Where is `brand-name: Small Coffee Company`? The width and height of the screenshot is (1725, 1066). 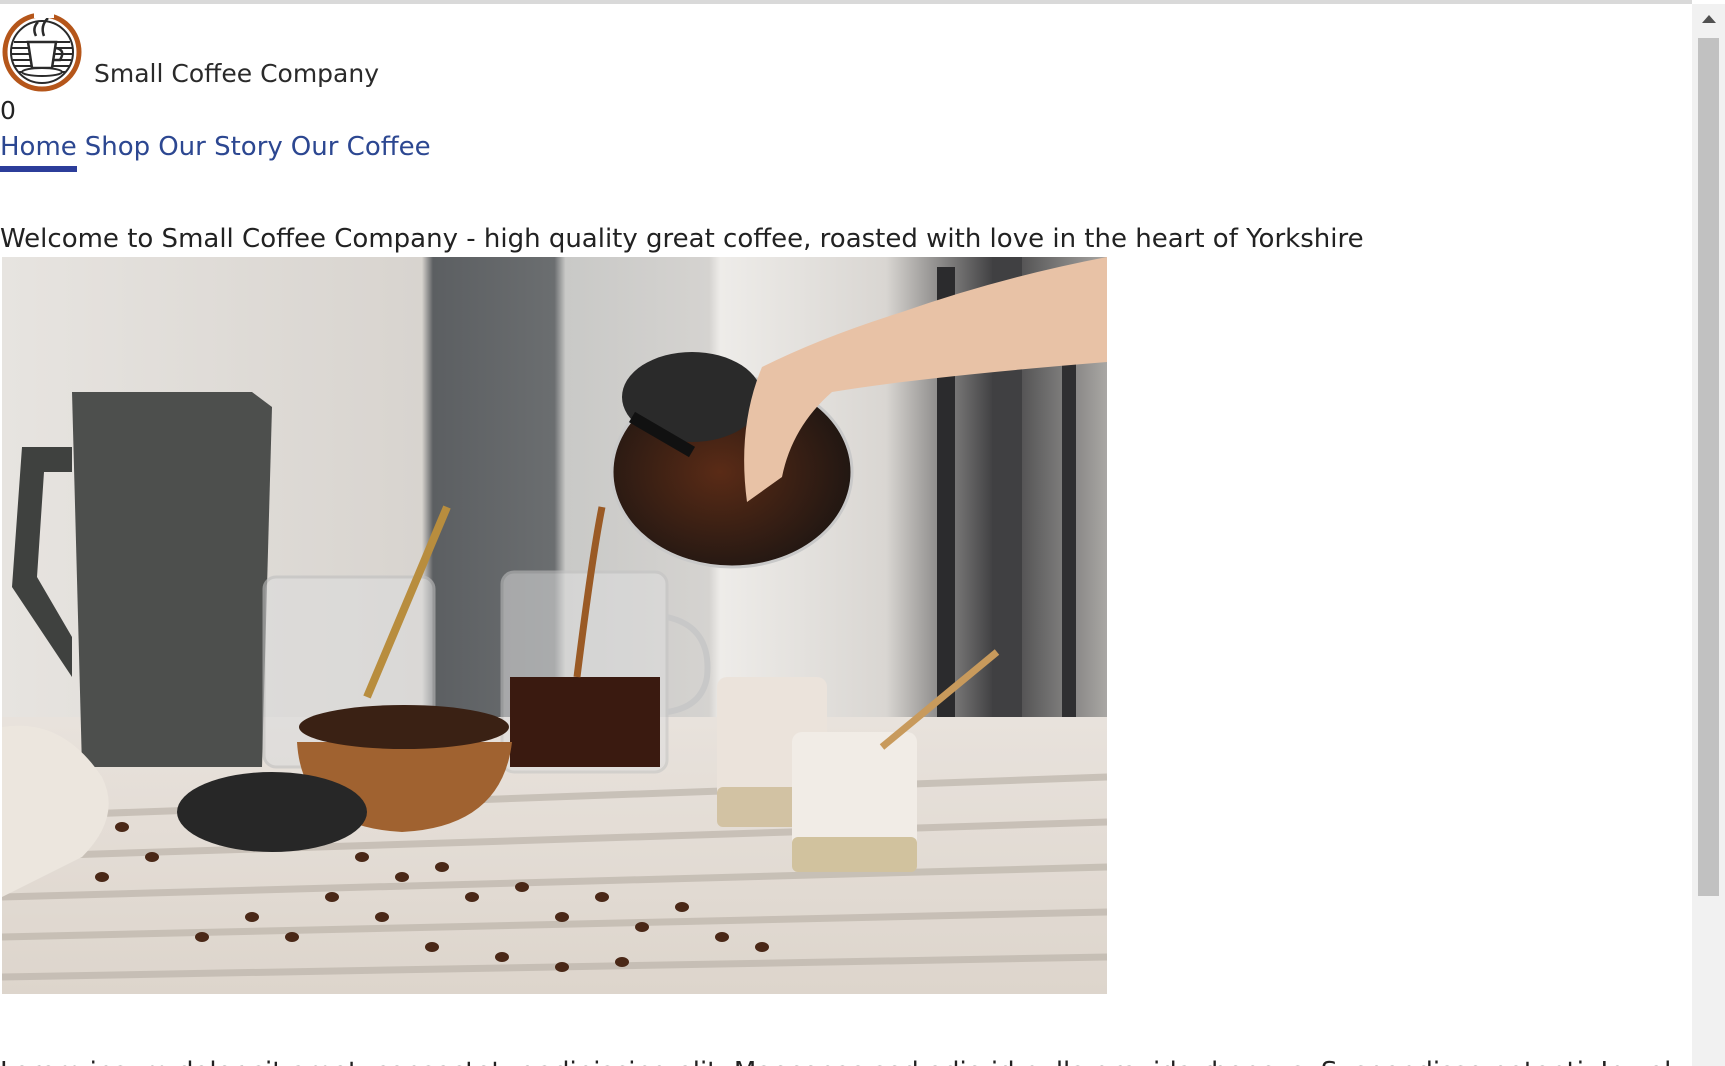 brand-name: Small Coffee Company is located at coordinates (236, 73).